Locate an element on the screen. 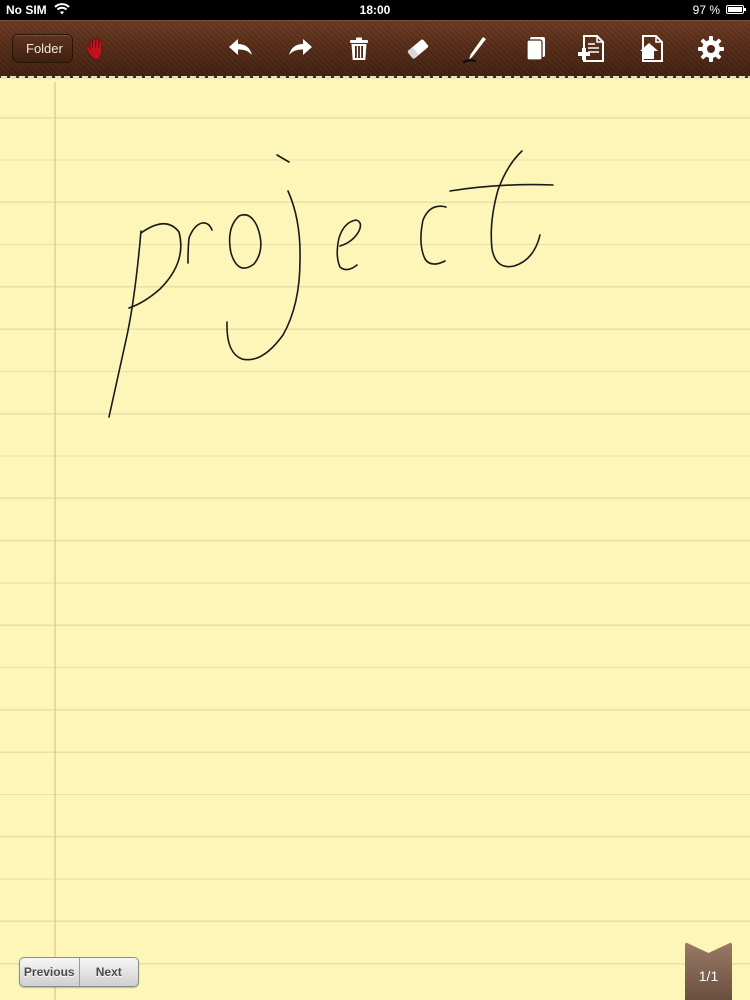  export-icon is located at coordinates (652, 49).